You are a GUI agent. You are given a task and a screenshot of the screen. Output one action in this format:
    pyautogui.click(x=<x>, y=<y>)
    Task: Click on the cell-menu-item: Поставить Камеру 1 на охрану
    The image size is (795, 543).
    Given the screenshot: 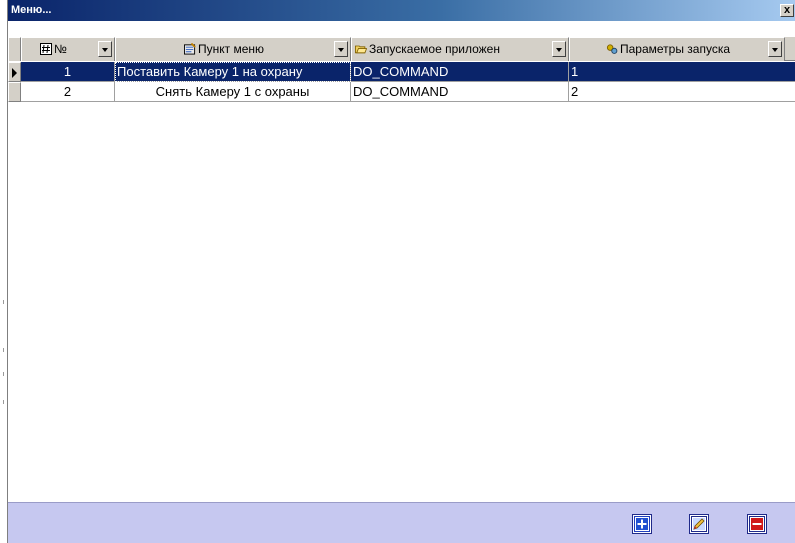 What is the action you would take?
    pyautogui.click(x=233, y=72)
    